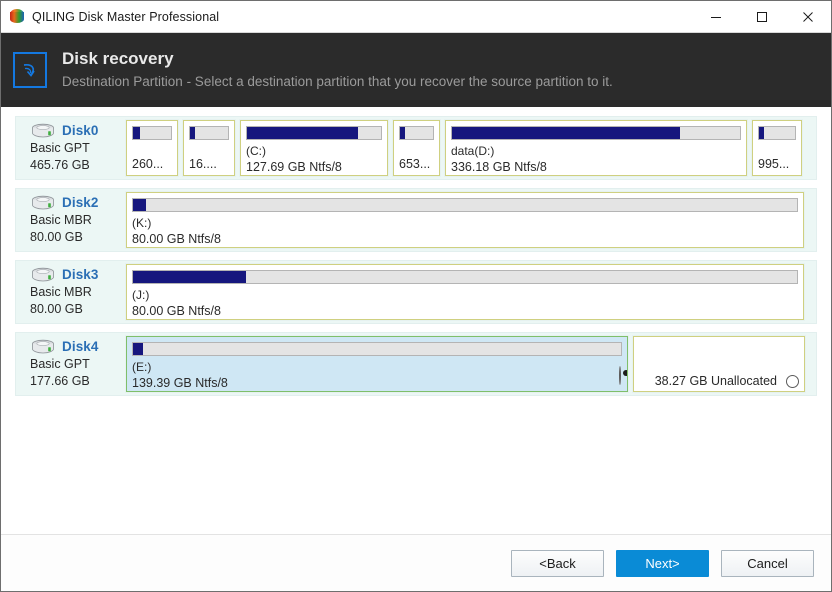 The height and width of the screenshot is (592, 832). I want to click on maximize-icon, so click(762, 16).